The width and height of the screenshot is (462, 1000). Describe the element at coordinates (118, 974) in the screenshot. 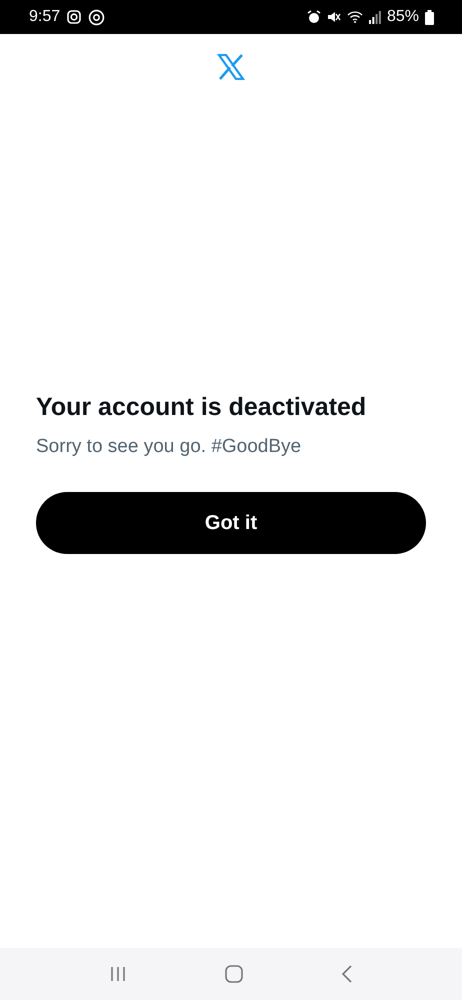

I see `recent-apps-icon` at that location.